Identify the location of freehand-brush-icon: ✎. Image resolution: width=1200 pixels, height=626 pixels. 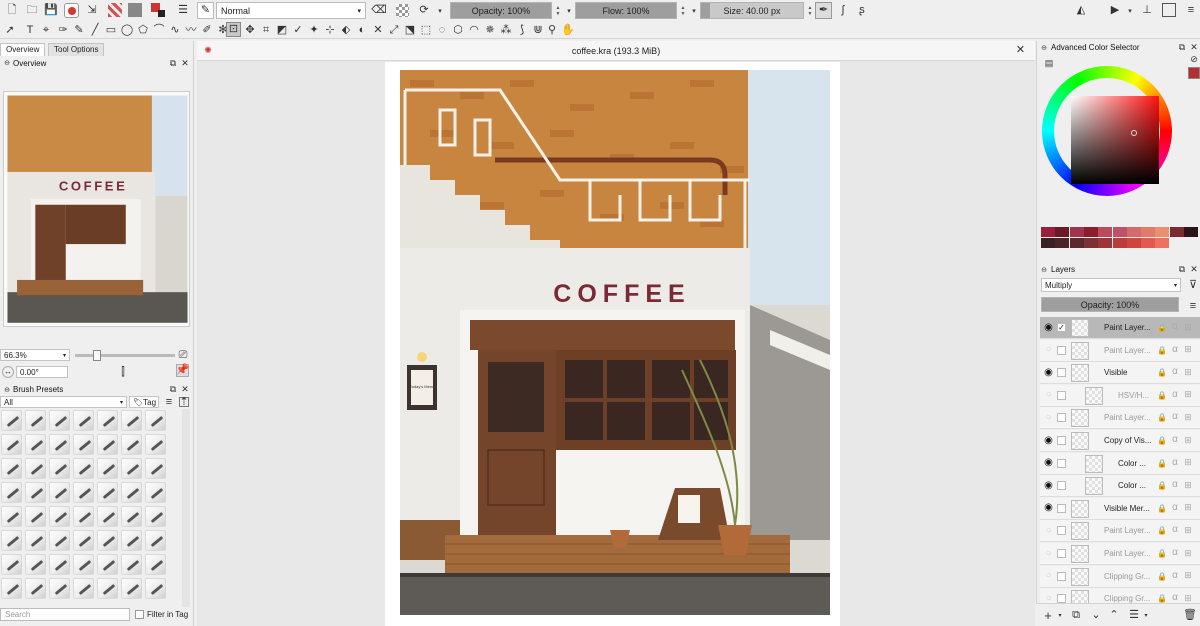
(79, 30).